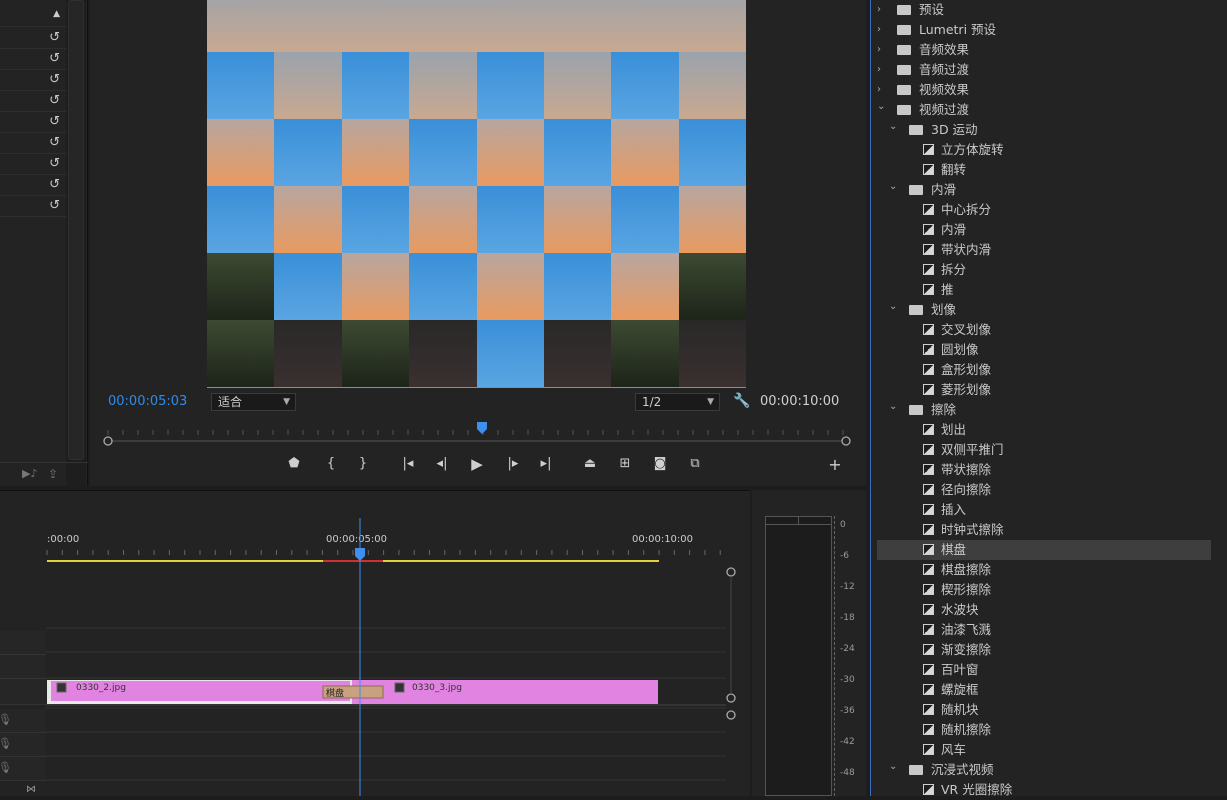 The image size is (1227, 800). What do you see at coordinates (1044, 730) in the screenshot?
I see `effect-item: 随机擦除` at bounding box center [1044, 730].